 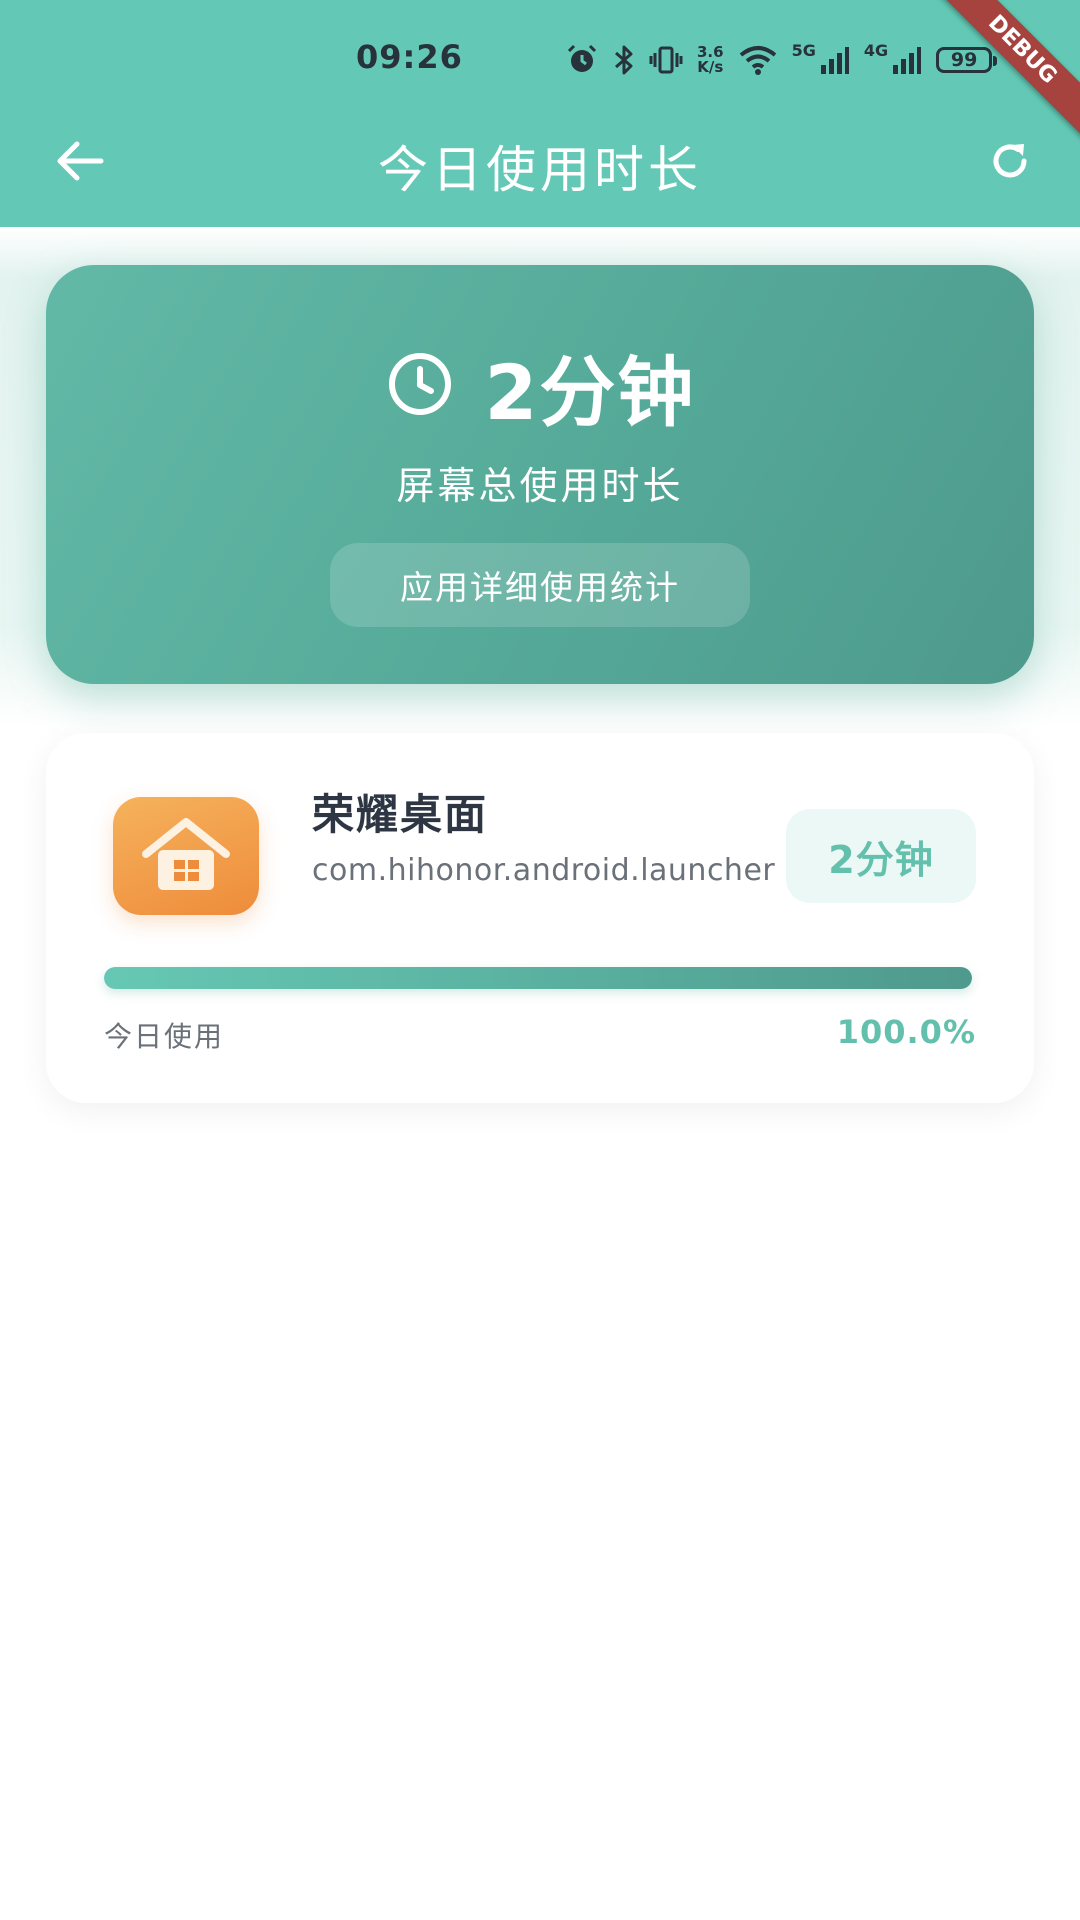 What do you see at coordinates (540, 585) in the screenshot?
I see `app-detail-stats-button: 应用详细使用统计` at bounding box center [540, 585].